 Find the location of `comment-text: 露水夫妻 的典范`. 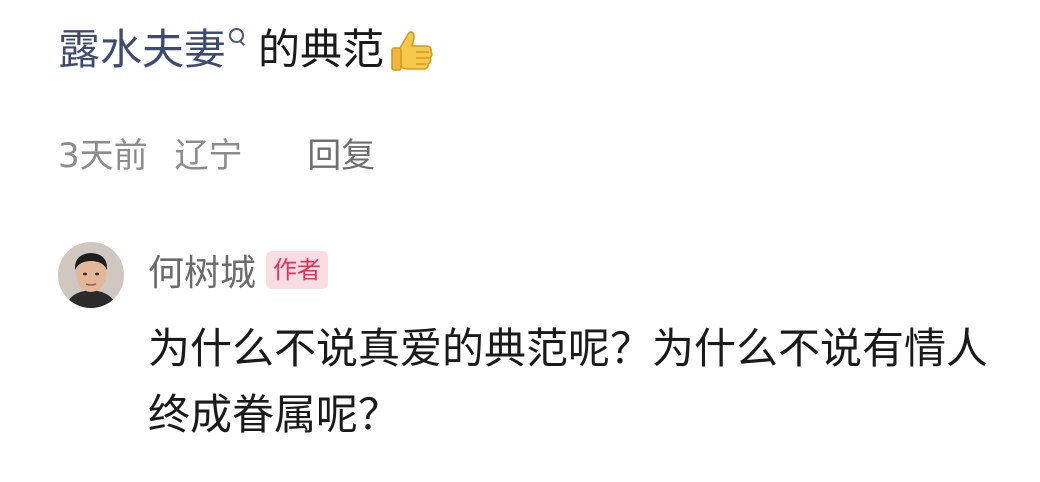

comment-text: 露水夫妻 的典范 is located at coordinates (539, 50).